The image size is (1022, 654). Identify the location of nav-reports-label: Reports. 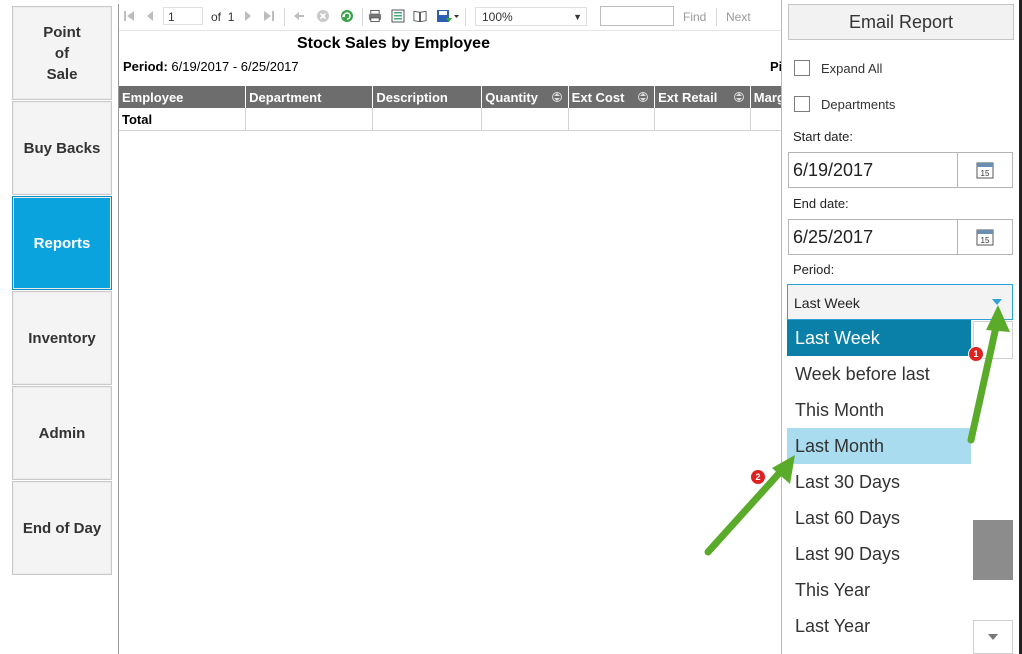
(62, 243).